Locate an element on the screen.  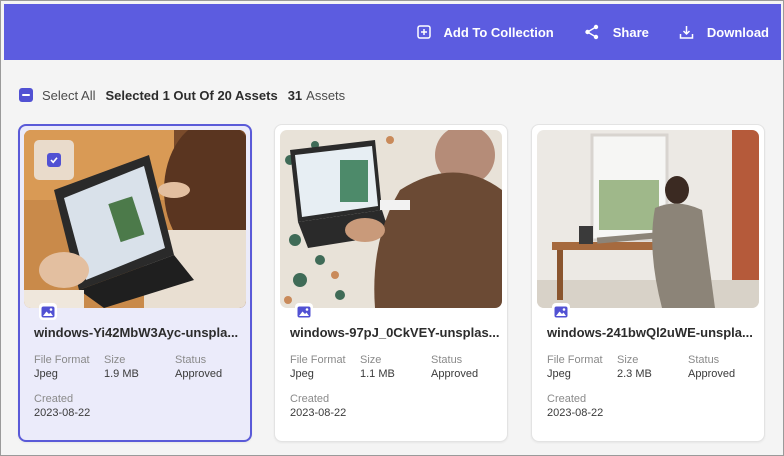
share-icon is located at coordinates (591, 32).